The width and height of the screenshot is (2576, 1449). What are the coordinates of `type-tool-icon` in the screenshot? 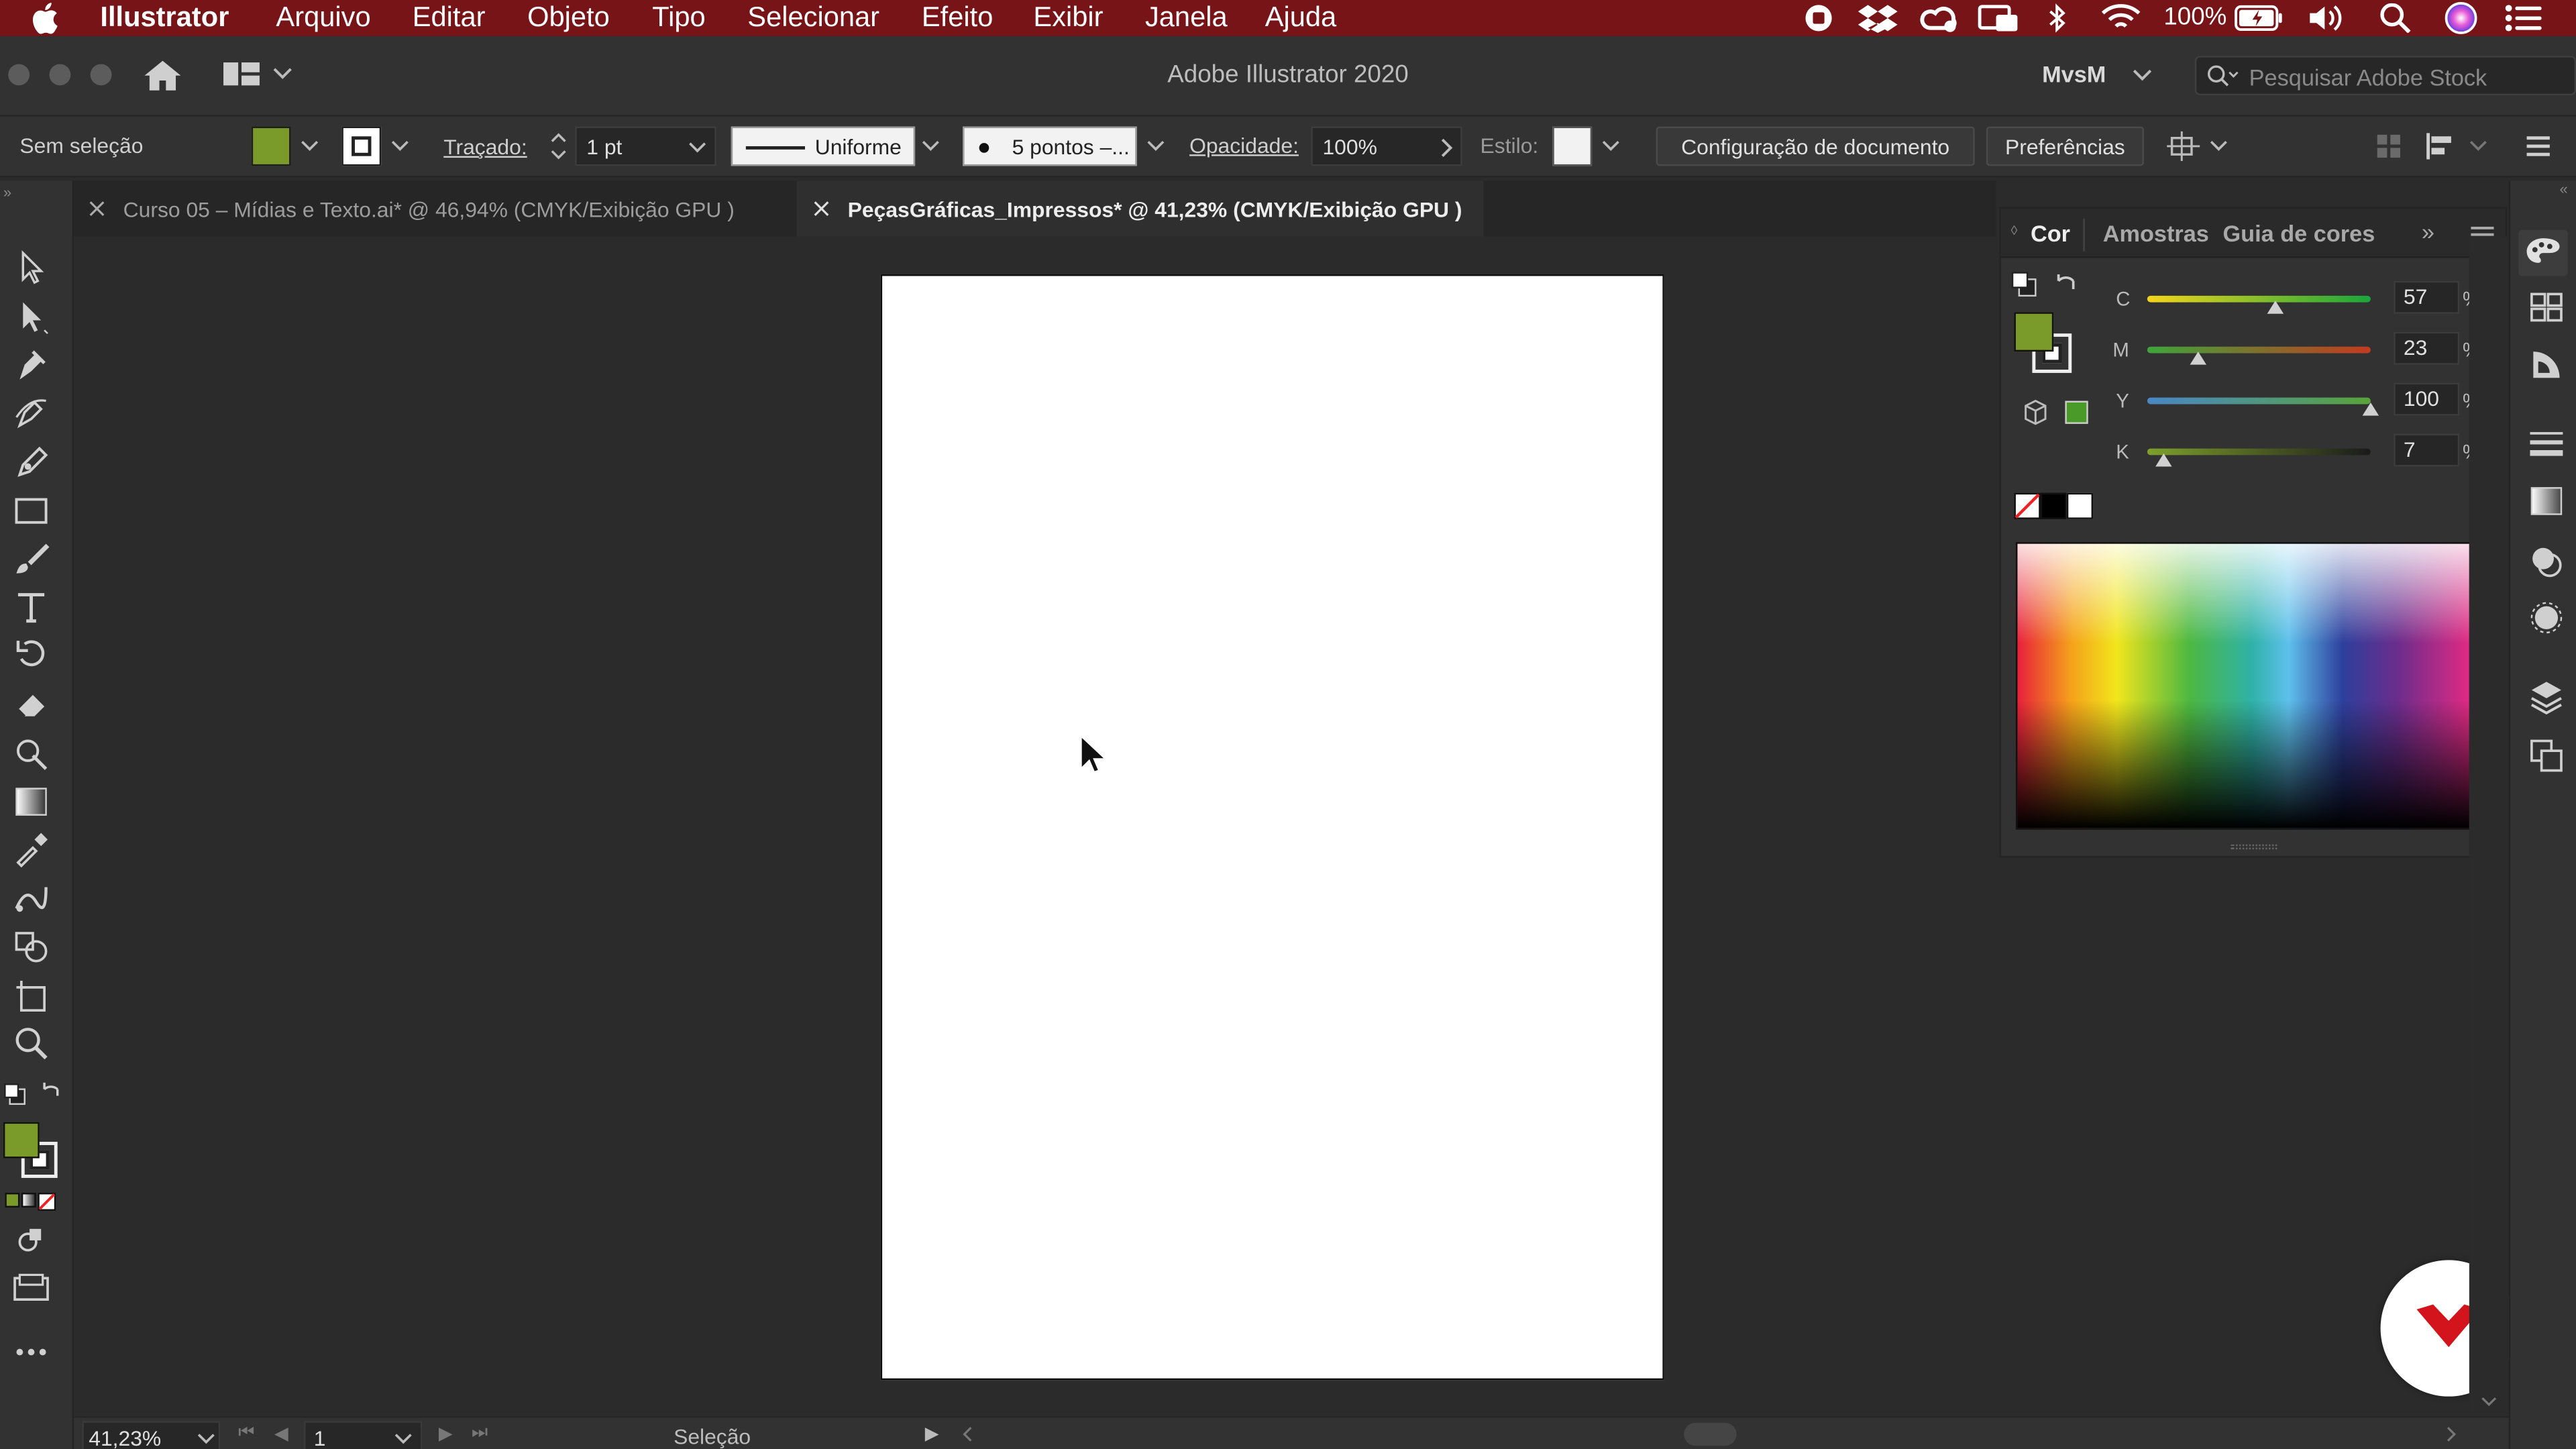 It's located at (31, 606).